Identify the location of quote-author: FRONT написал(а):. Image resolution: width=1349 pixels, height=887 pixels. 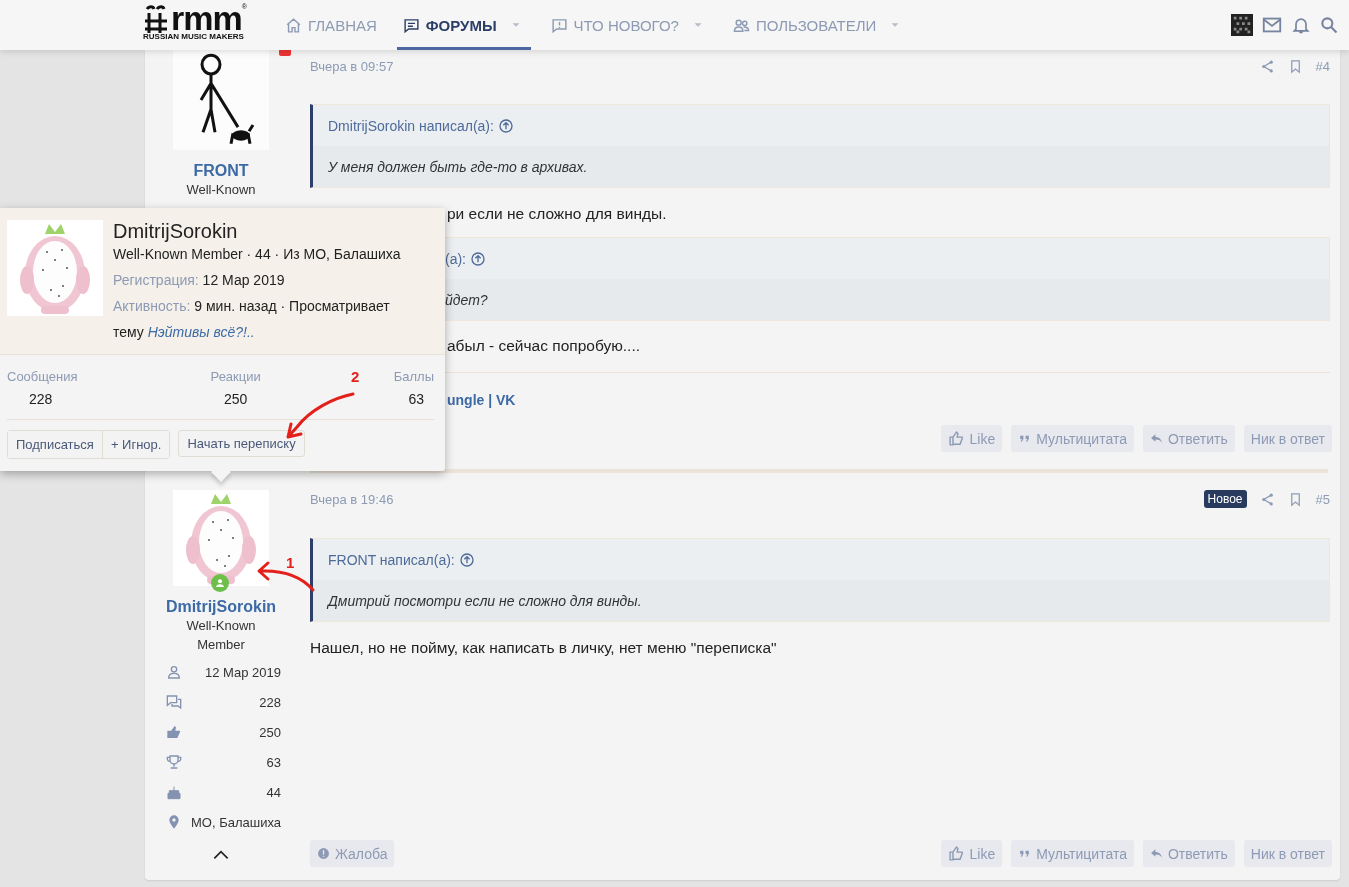
(391, 559).